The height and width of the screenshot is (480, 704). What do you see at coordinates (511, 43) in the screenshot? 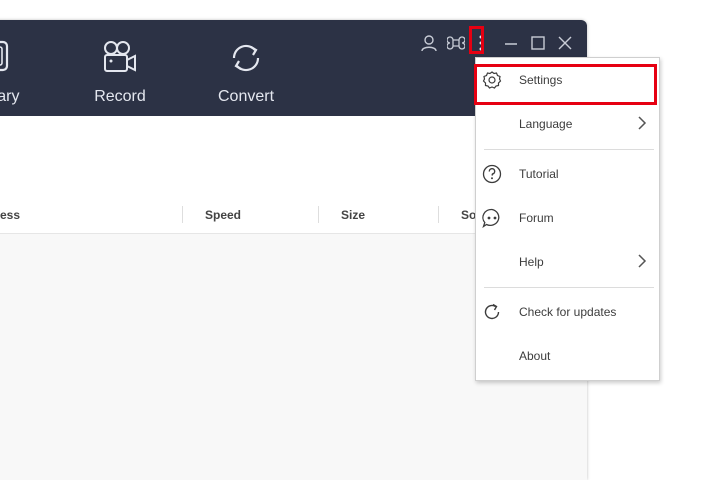
I see `minimize-icon` at bounding box center [511, 43].